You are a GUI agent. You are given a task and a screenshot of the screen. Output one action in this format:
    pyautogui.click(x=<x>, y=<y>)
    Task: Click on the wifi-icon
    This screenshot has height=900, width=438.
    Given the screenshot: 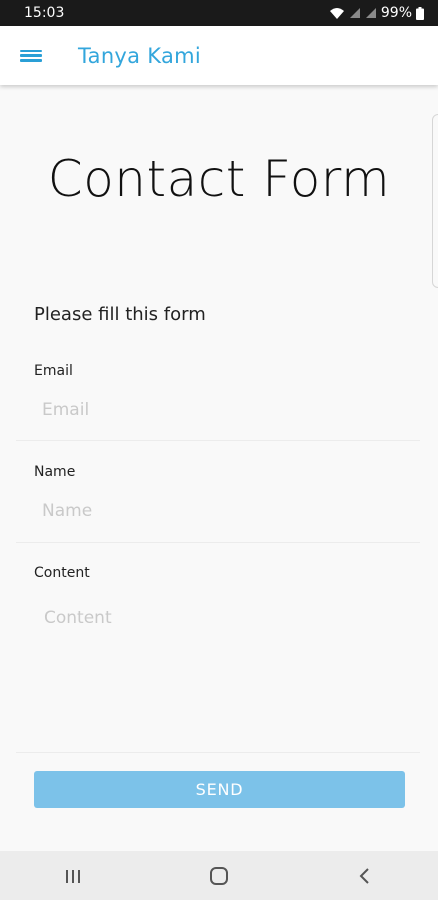 What is the action you would take?
    pyautogui.click(x=336, y=13)
    